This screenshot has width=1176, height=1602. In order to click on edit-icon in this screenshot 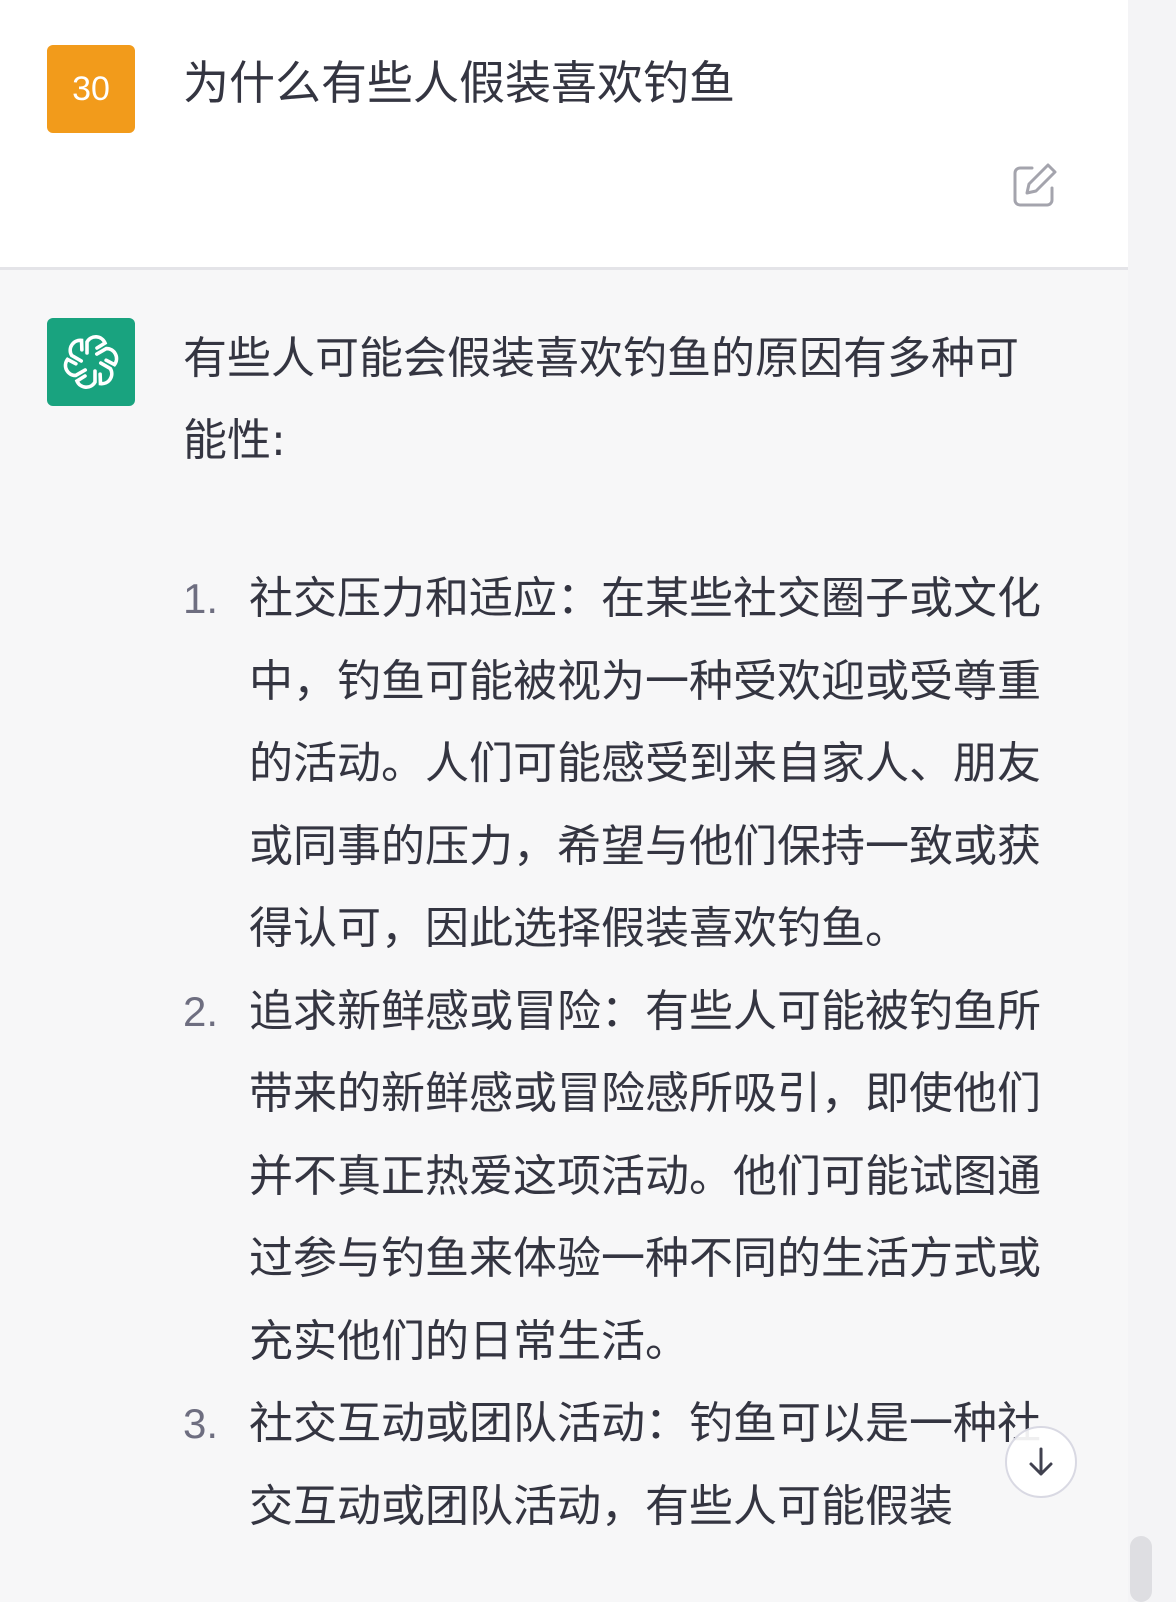, I will do `click(1035, 185)`.